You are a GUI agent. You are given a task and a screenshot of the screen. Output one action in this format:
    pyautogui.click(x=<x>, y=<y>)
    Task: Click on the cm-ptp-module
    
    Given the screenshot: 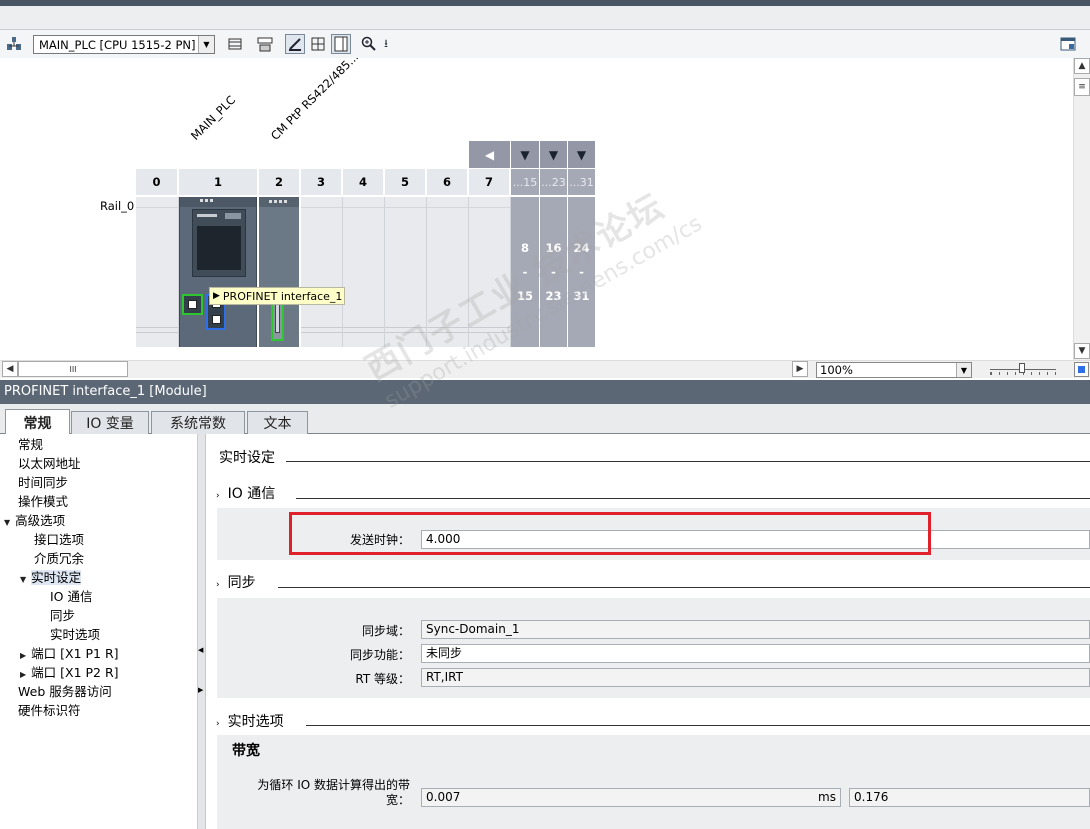 What is the action you would take?
    pyautogui.click(x=279, y=272)
    